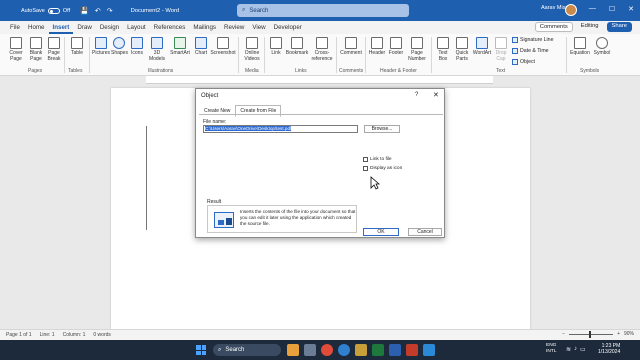 This screenshot has height=360, width=640. I want to click on icons-button: Icons, so click(137, 46).